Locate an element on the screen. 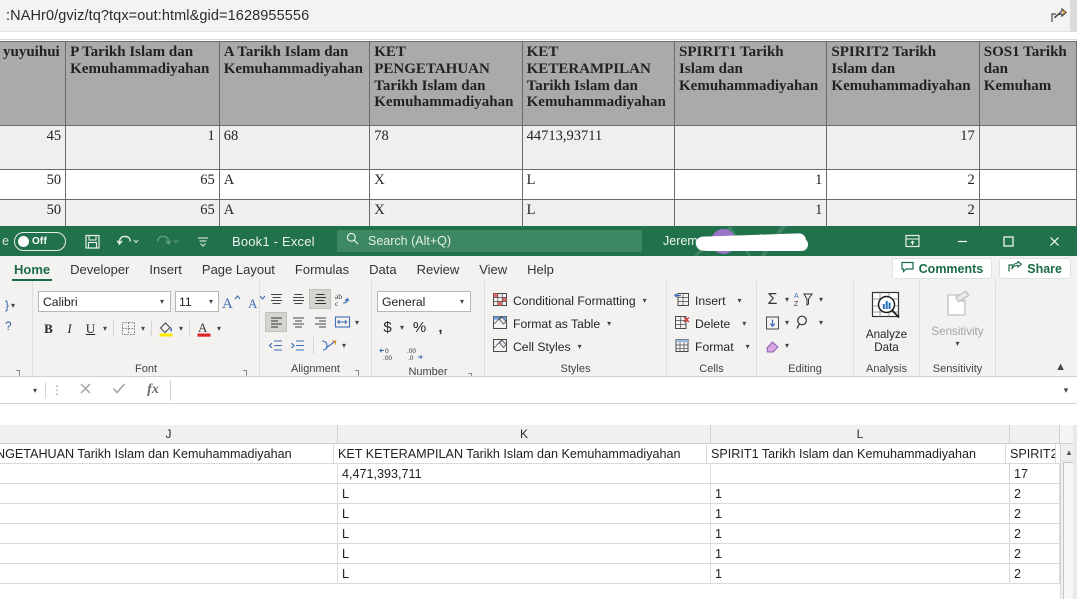 The height and width of the screenshot is (599, 1077). merge-and-center-icon is located at coordinates (329, 345).